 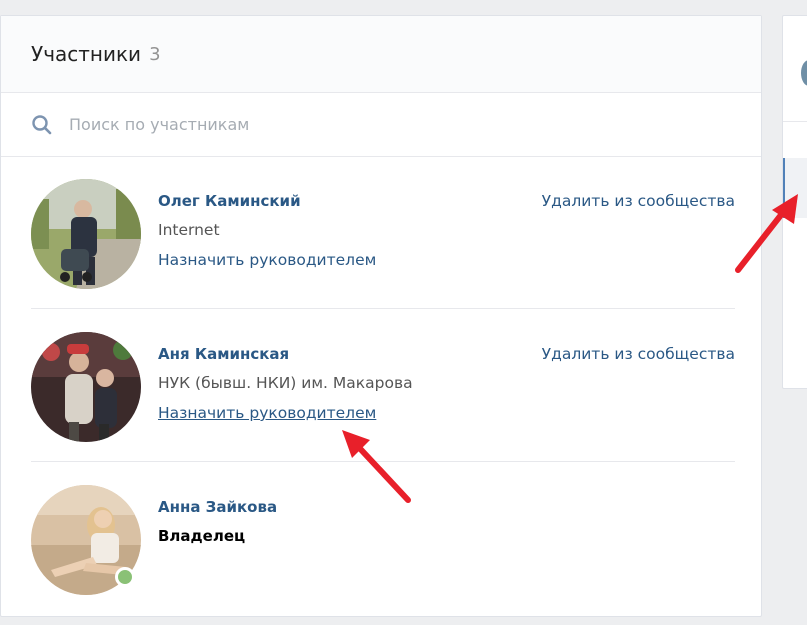 I want to click on search-bar, so click(x=381, y=125).